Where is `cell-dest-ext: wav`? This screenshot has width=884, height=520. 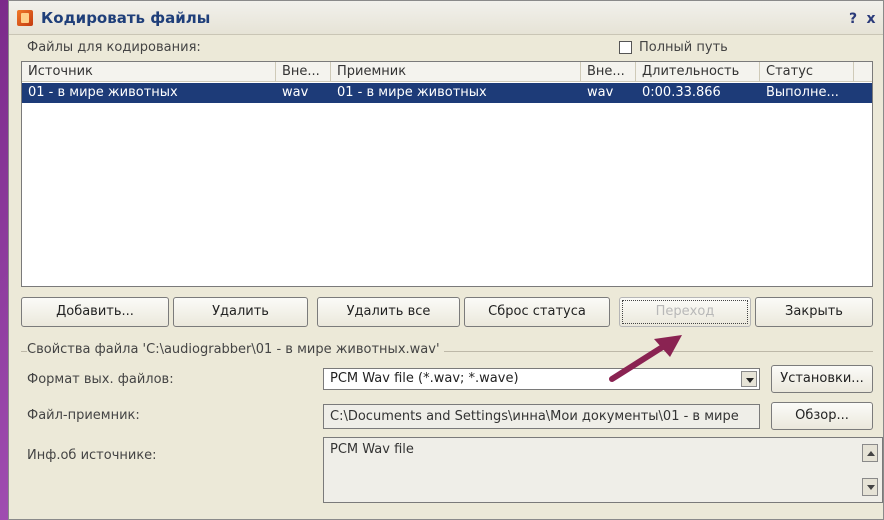 cell-dest-ext: wav is located at coordinates (600, 92).